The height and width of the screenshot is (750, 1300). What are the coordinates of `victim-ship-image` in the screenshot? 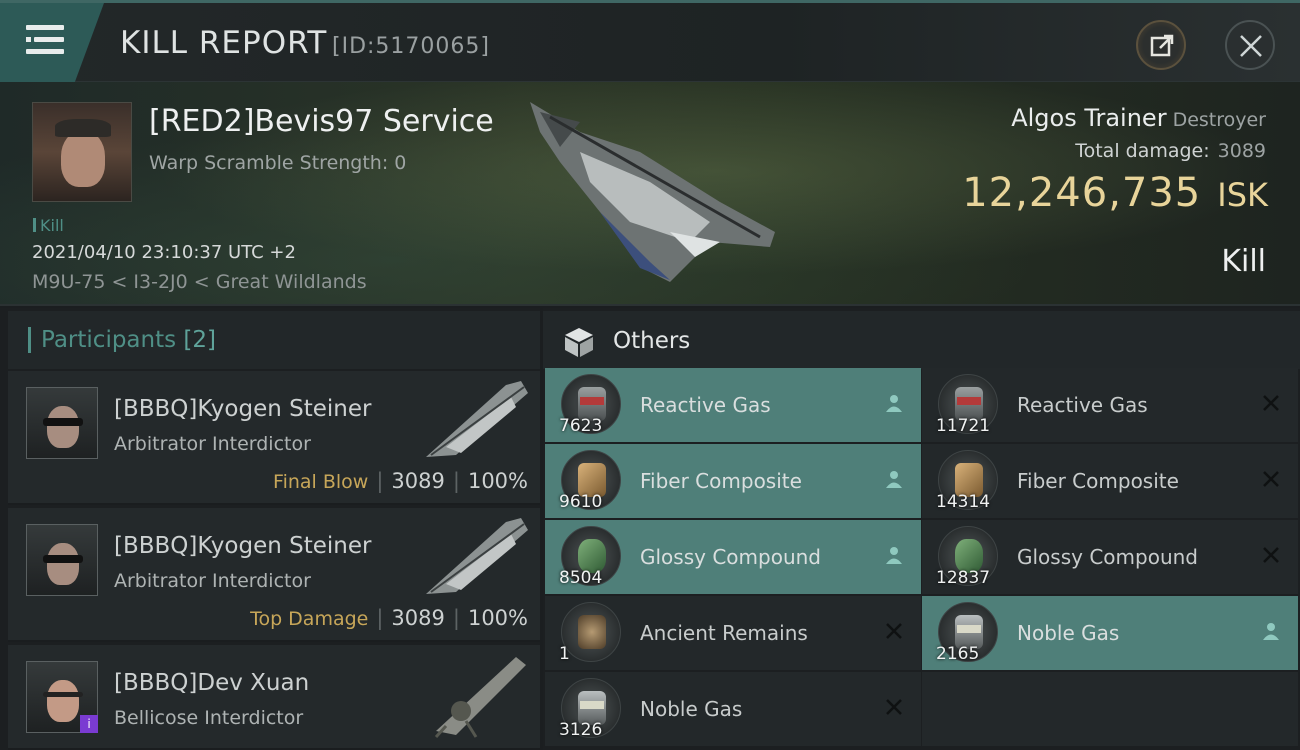 It's located at (655, 194).